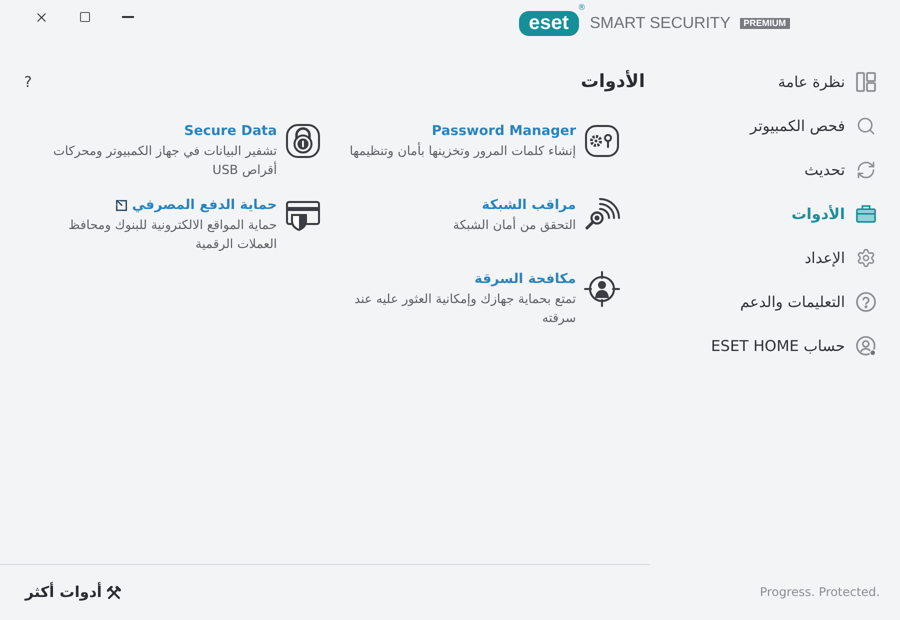  What do you see at coordinates (73, 592) in the screenshot?
I see `more-tools-button: أدوات أكثر` at bounding box center [73, 592].